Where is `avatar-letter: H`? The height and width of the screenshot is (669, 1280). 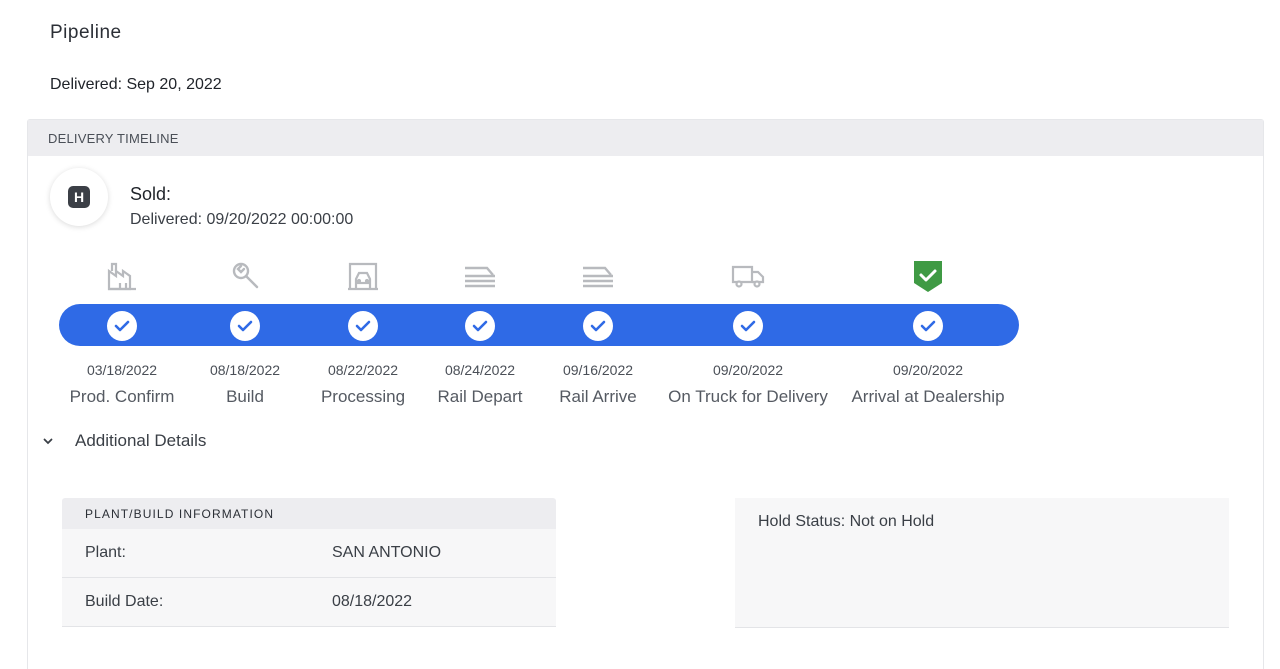
avatar-letter: H is located at coordinates (79, 197).